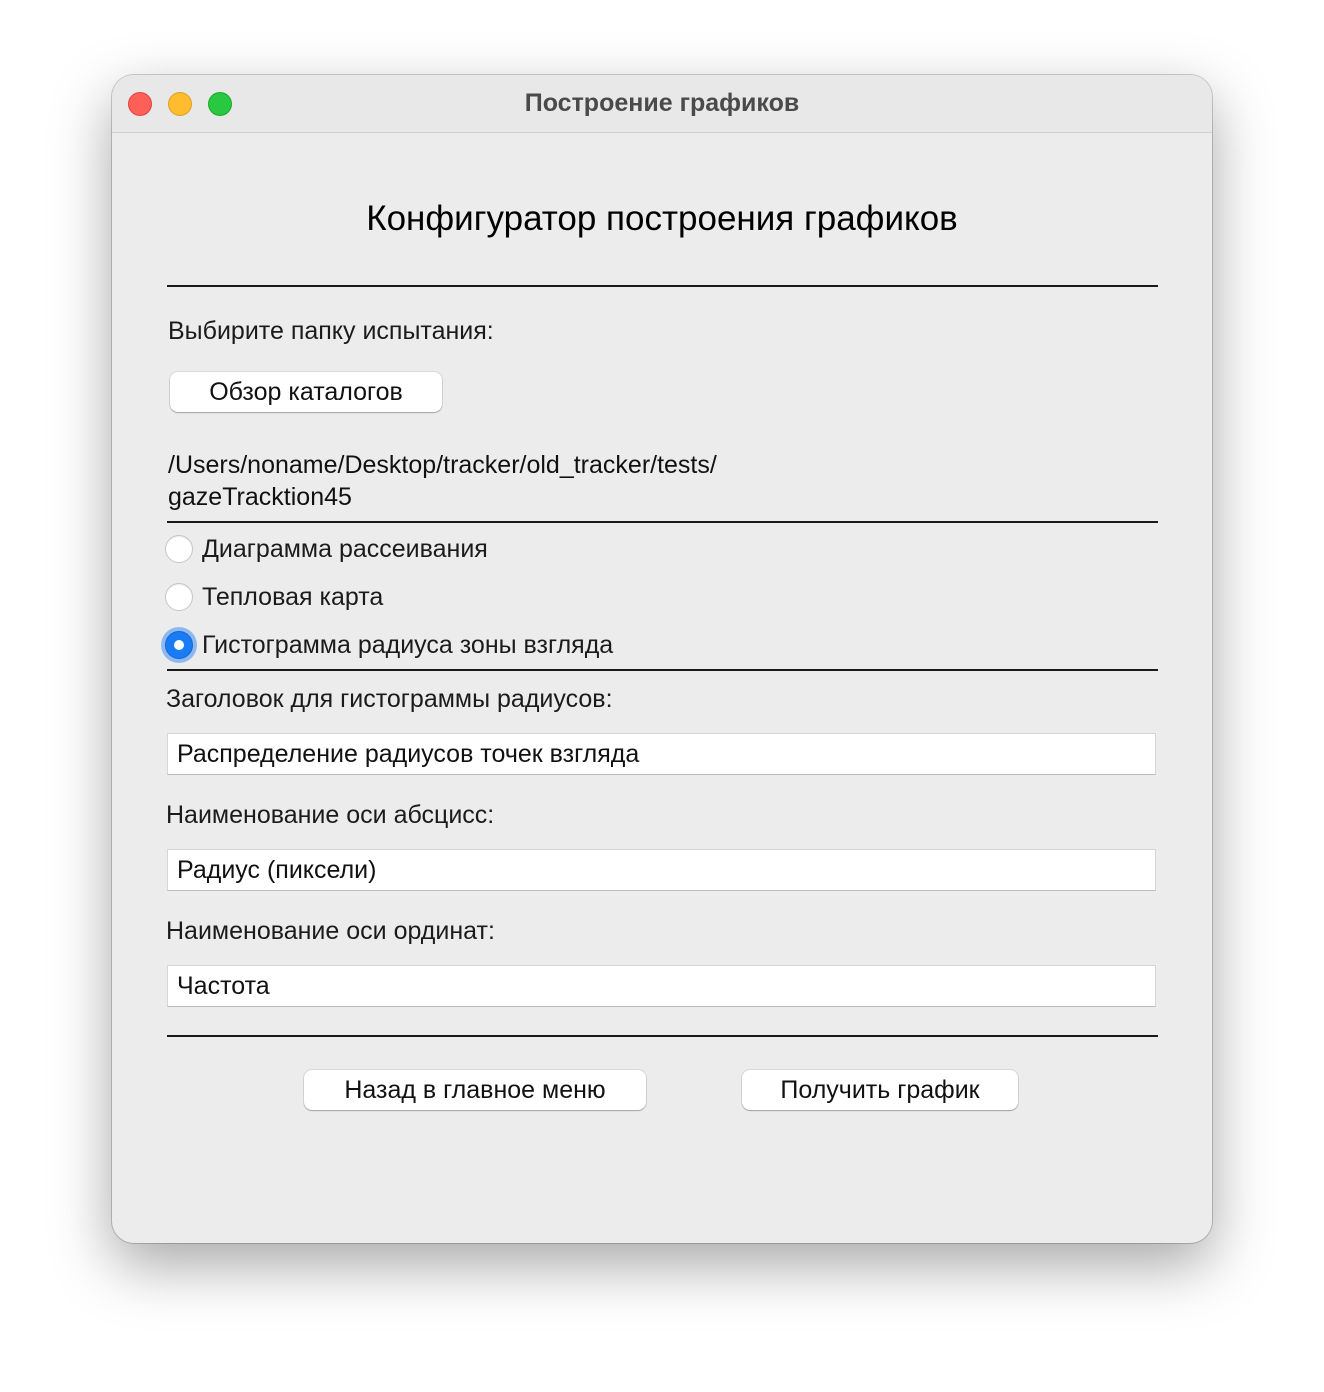 The width and height of the screenshot is (1324, 1392). Describe the element at coordinates (293, 597) in the screenshot. I see `radio-label: Тепловая карта` at that location.